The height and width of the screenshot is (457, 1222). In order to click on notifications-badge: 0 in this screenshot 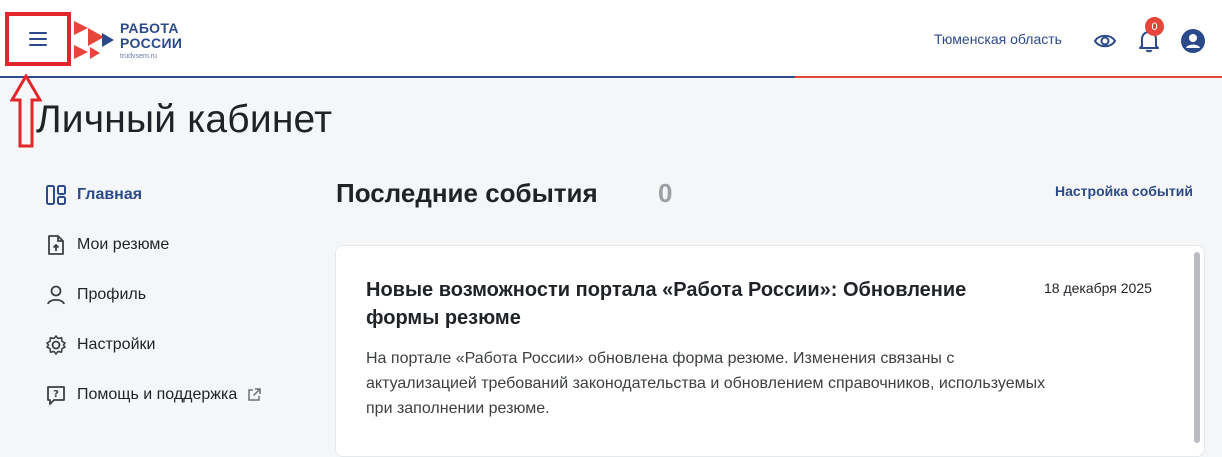, I will do `click(1154, 26)`.